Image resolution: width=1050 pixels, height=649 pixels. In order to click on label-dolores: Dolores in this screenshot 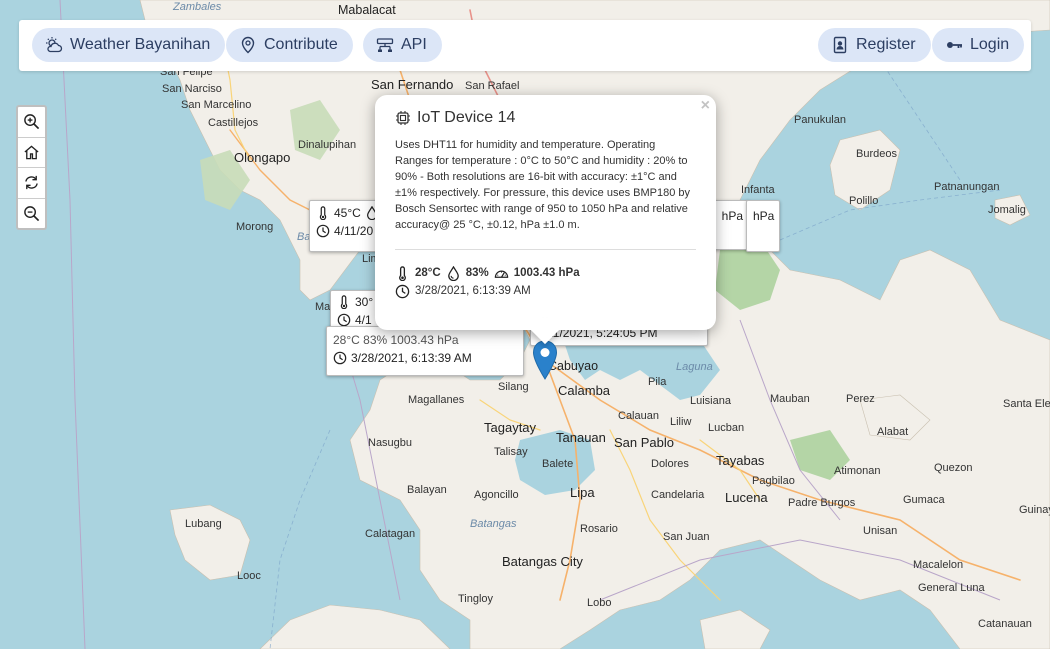, I will do `click(670, 464)`.